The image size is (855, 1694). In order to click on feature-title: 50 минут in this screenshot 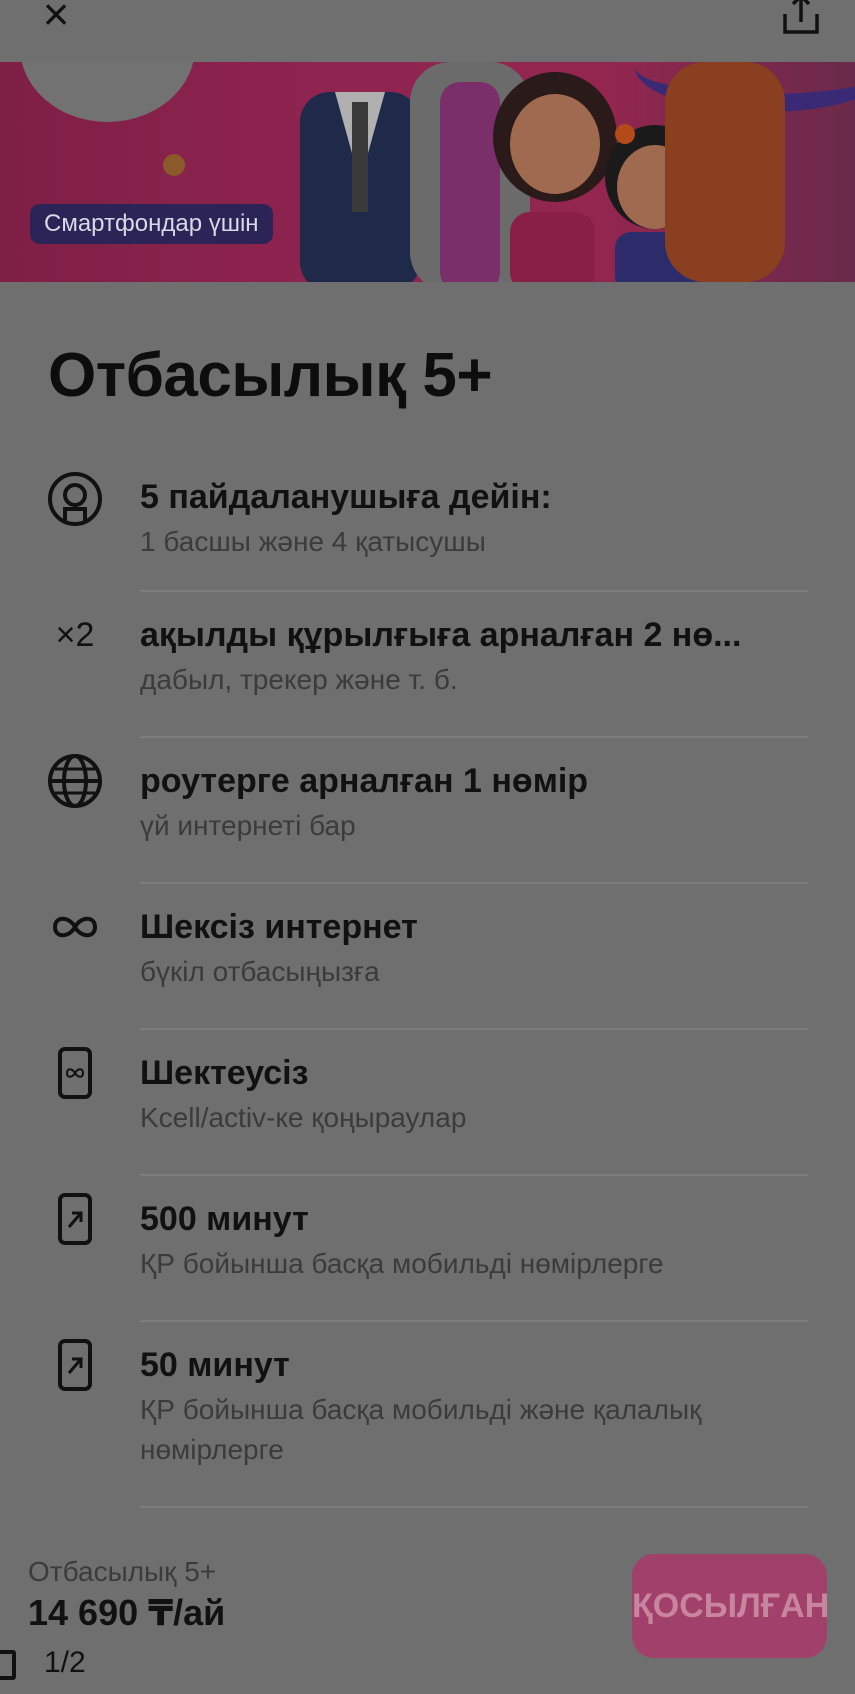, I will do `click(215, 1365)`.